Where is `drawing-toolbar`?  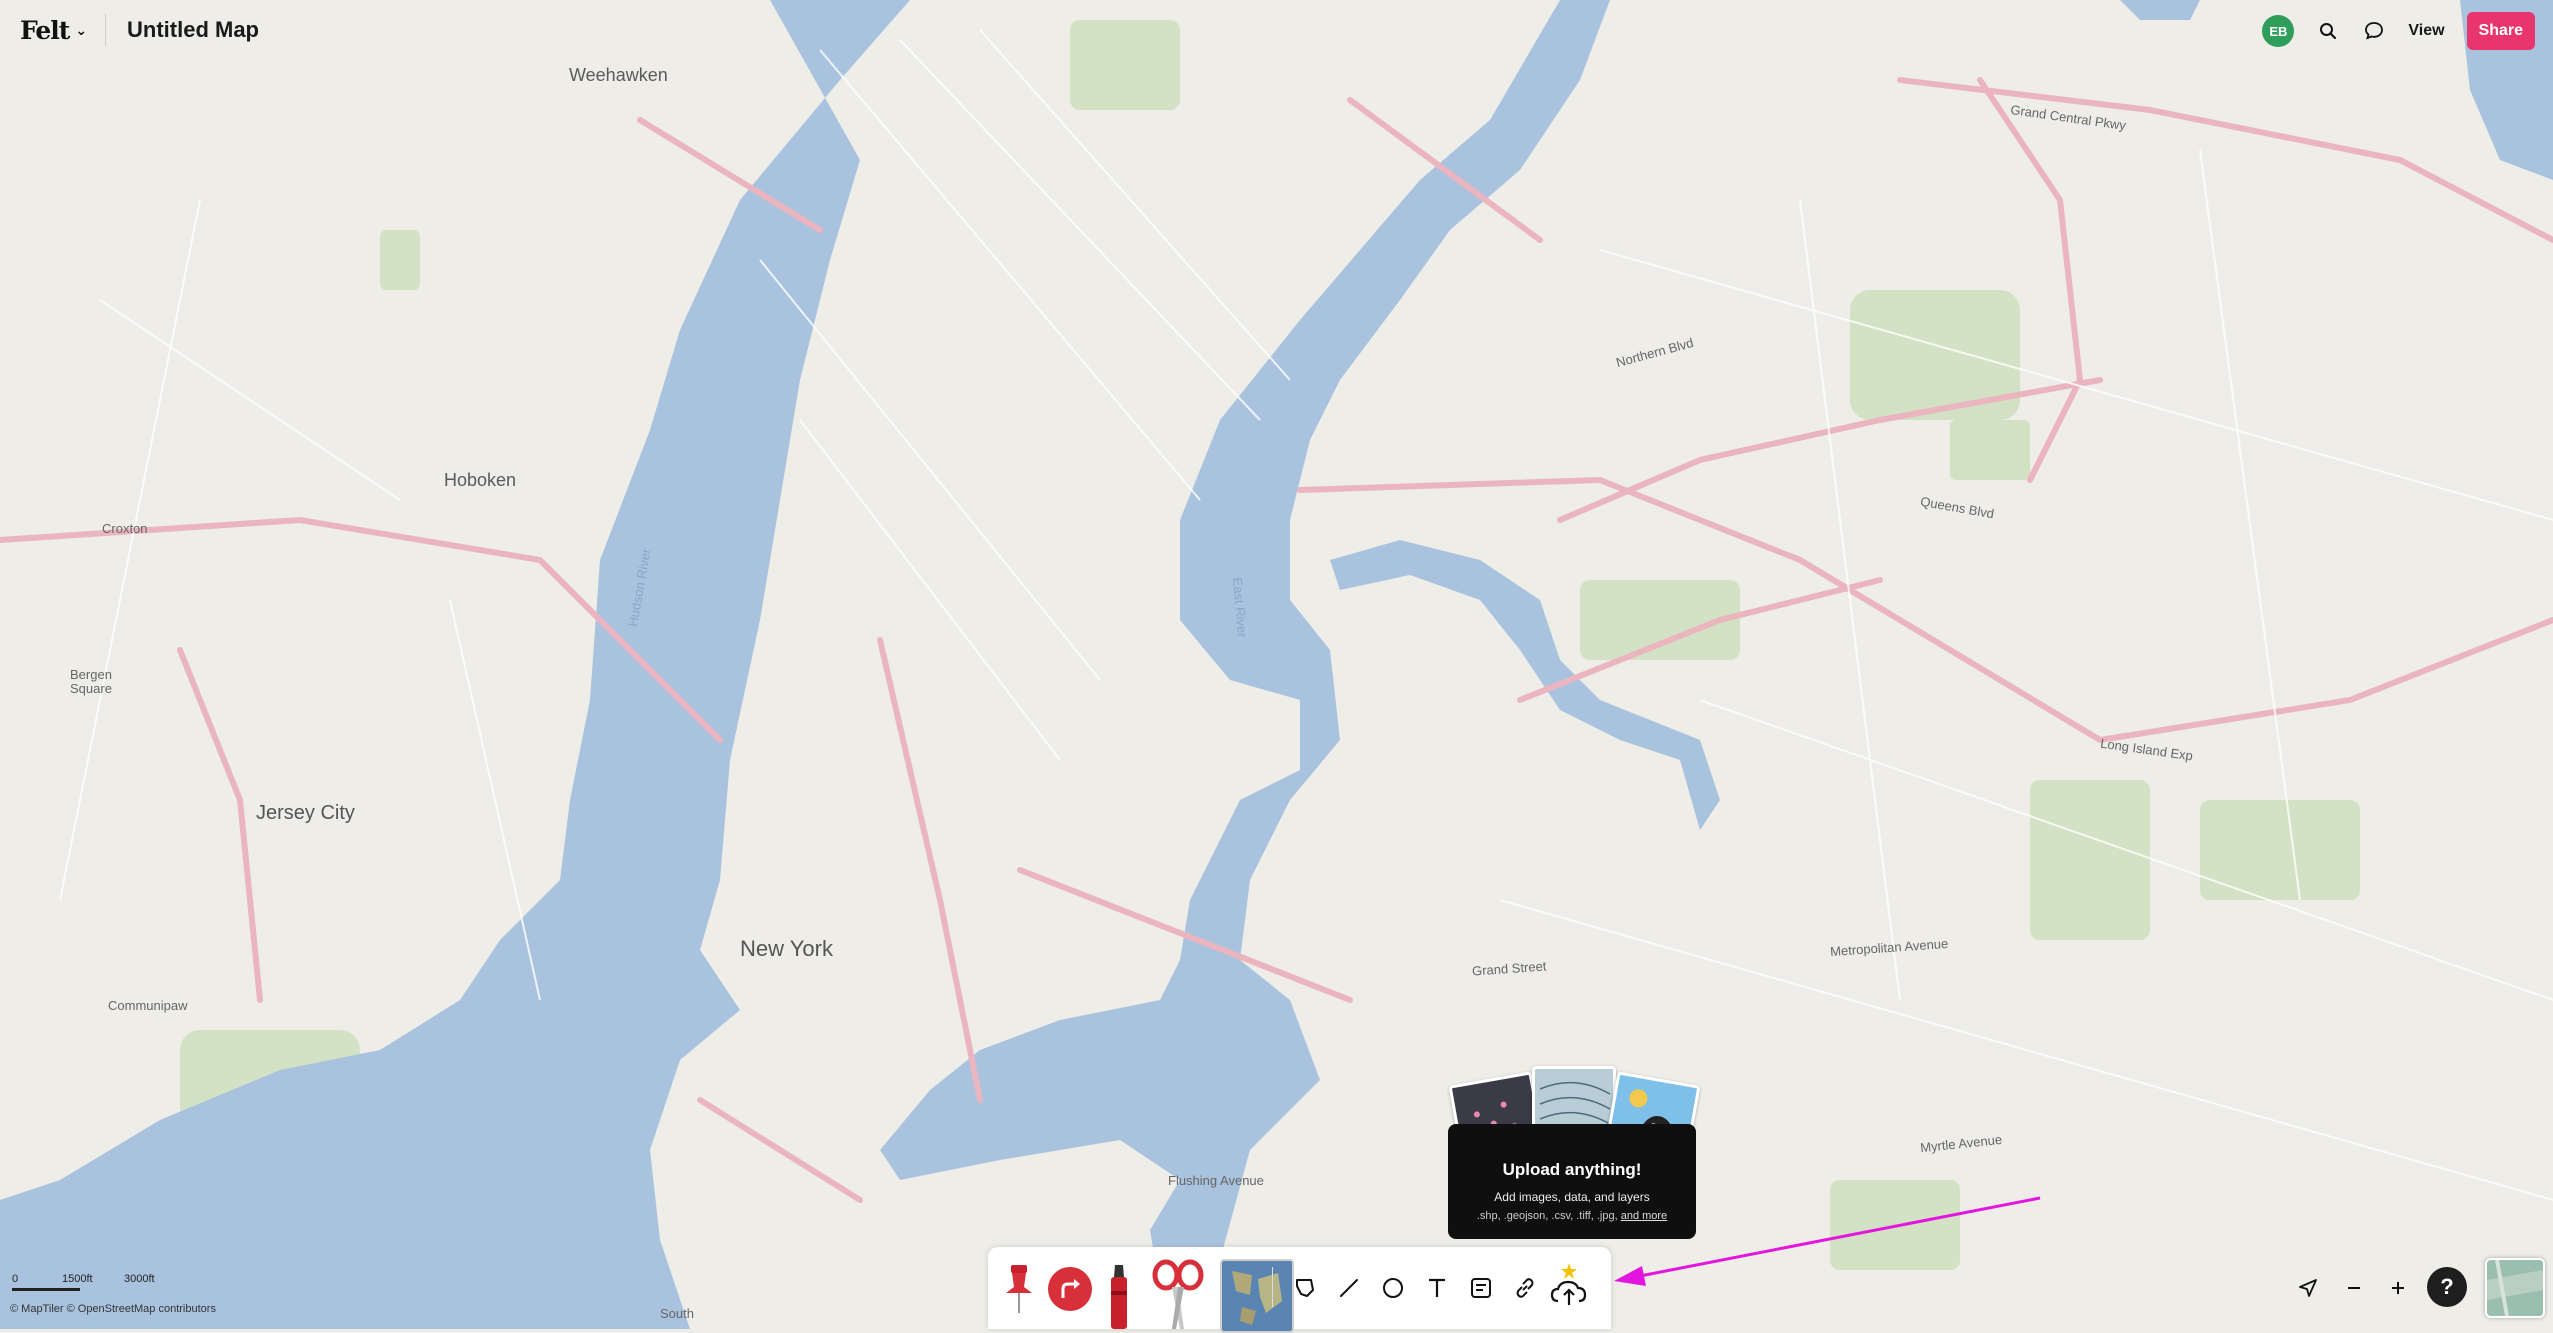 drawing-toolbar is located at coordinates (1299, 1290).